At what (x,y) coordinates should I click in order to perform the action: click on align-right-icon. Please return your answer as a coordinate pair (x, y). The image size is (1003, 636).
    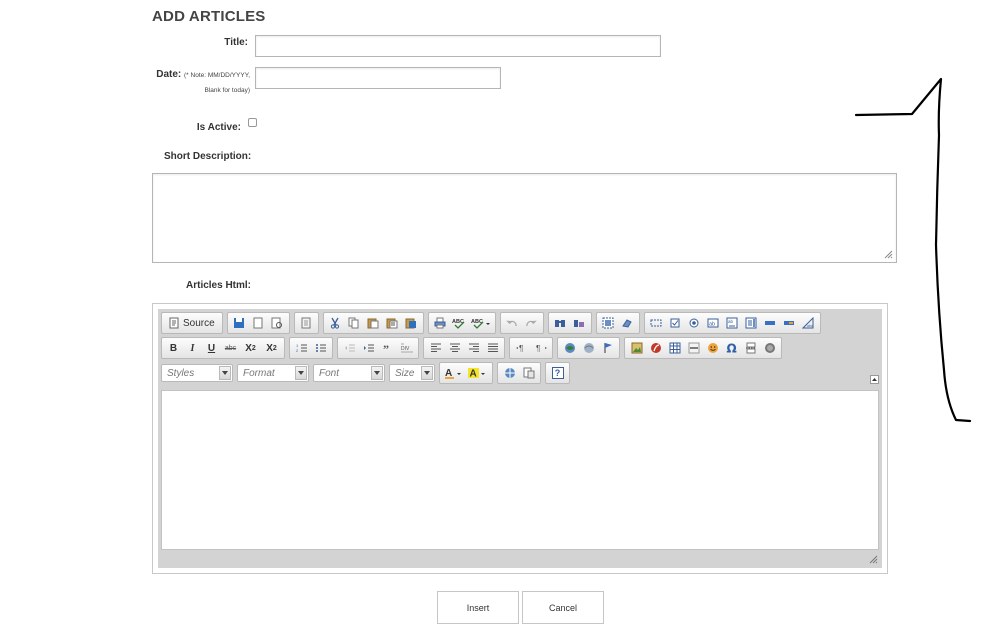
    Looking at the image, I should click on (473, 348).